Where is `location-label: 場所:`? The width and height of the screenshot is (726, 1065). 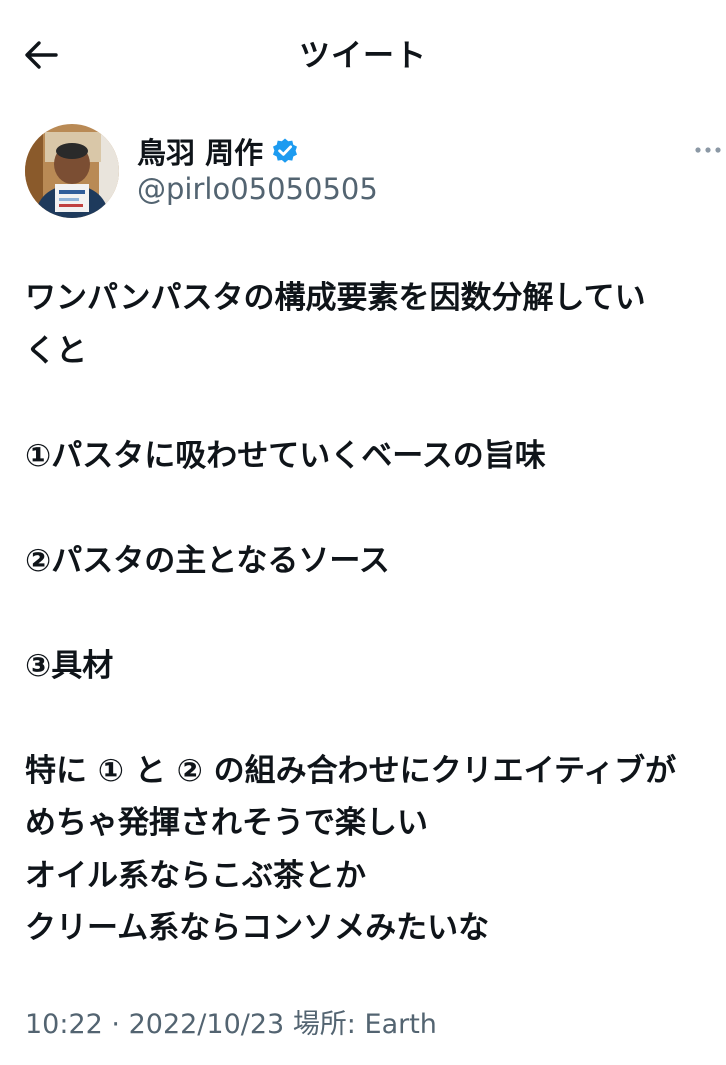
location-label: 場所: is located at coordinates (324, 1024).